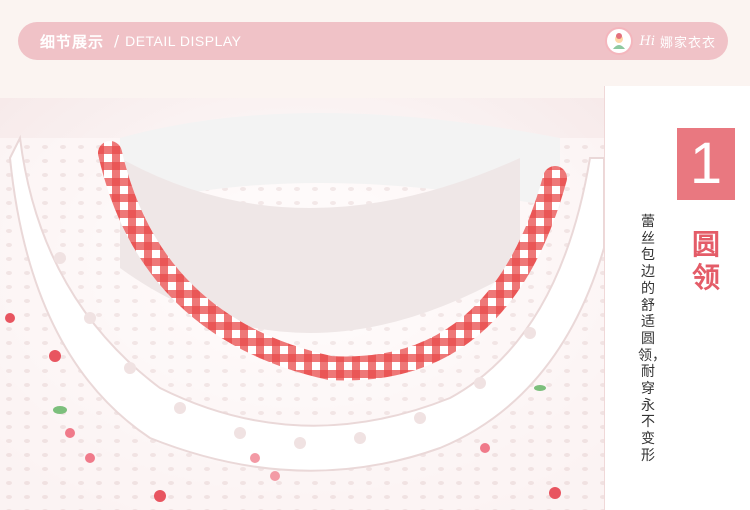  Describe the element at coordinates (72, 41) in the screenshot. I see `section-title-cn: 细节展示` at that location.